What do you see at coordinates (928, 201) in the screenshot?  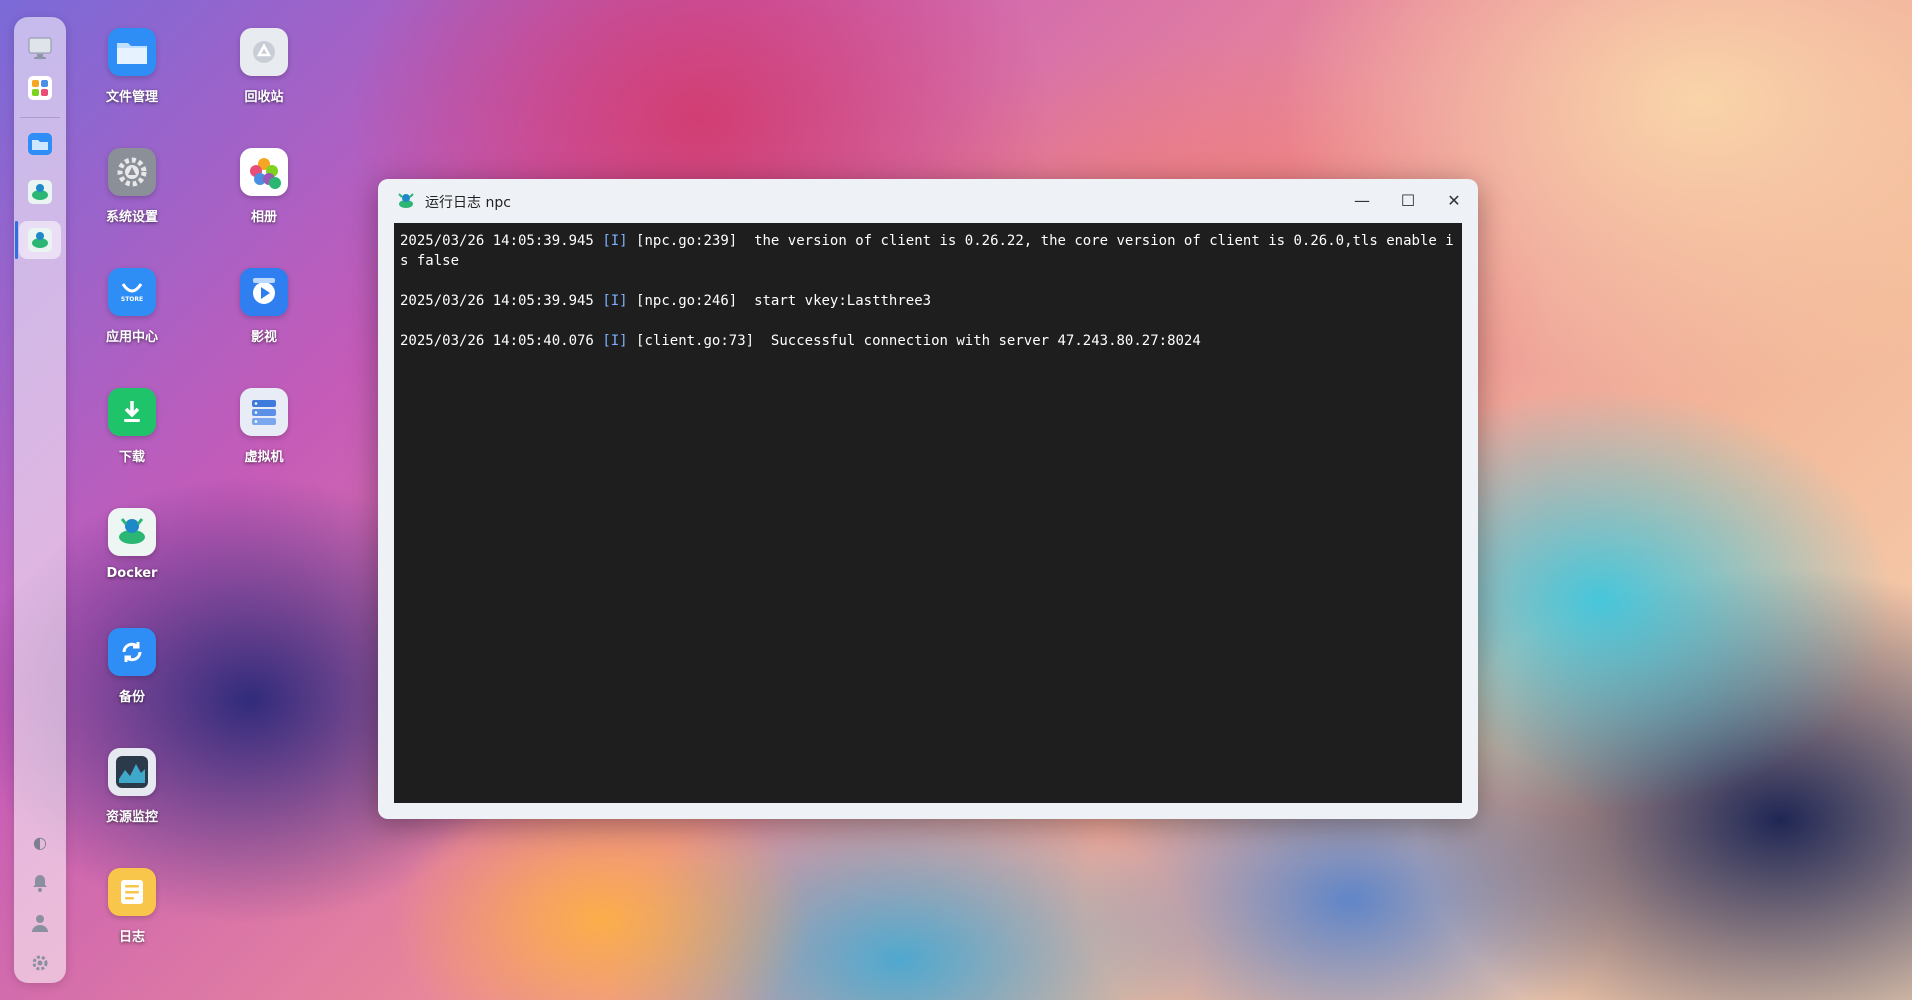 I see `window-titlebar: 运行日志 npc — ☐ ✕` at bounding box center [928, 201].